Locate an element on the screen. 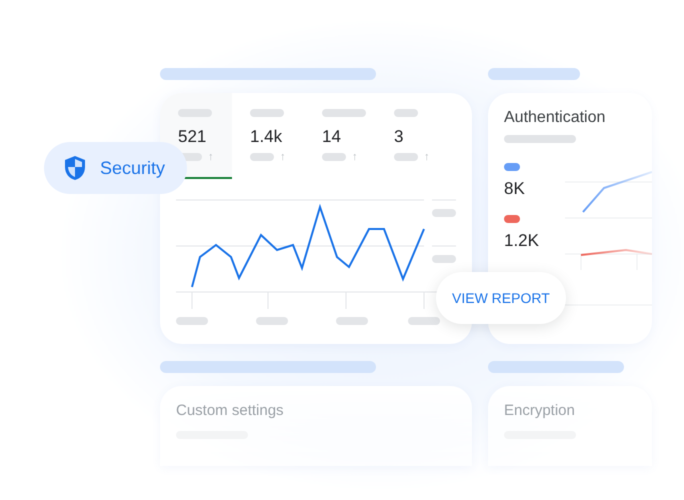 The image size is (684, 500). card-title: Custom settings is located at coordinates (230, 410).